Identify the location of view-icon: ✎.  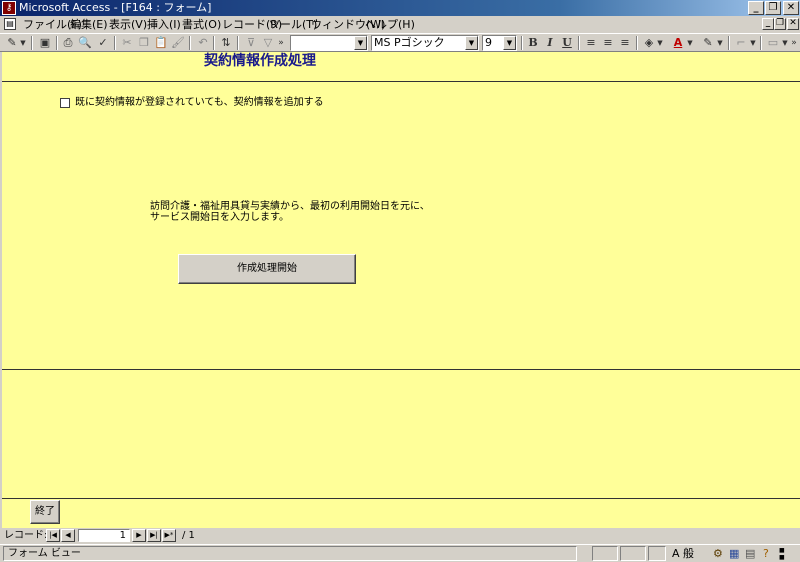
(12, 43).